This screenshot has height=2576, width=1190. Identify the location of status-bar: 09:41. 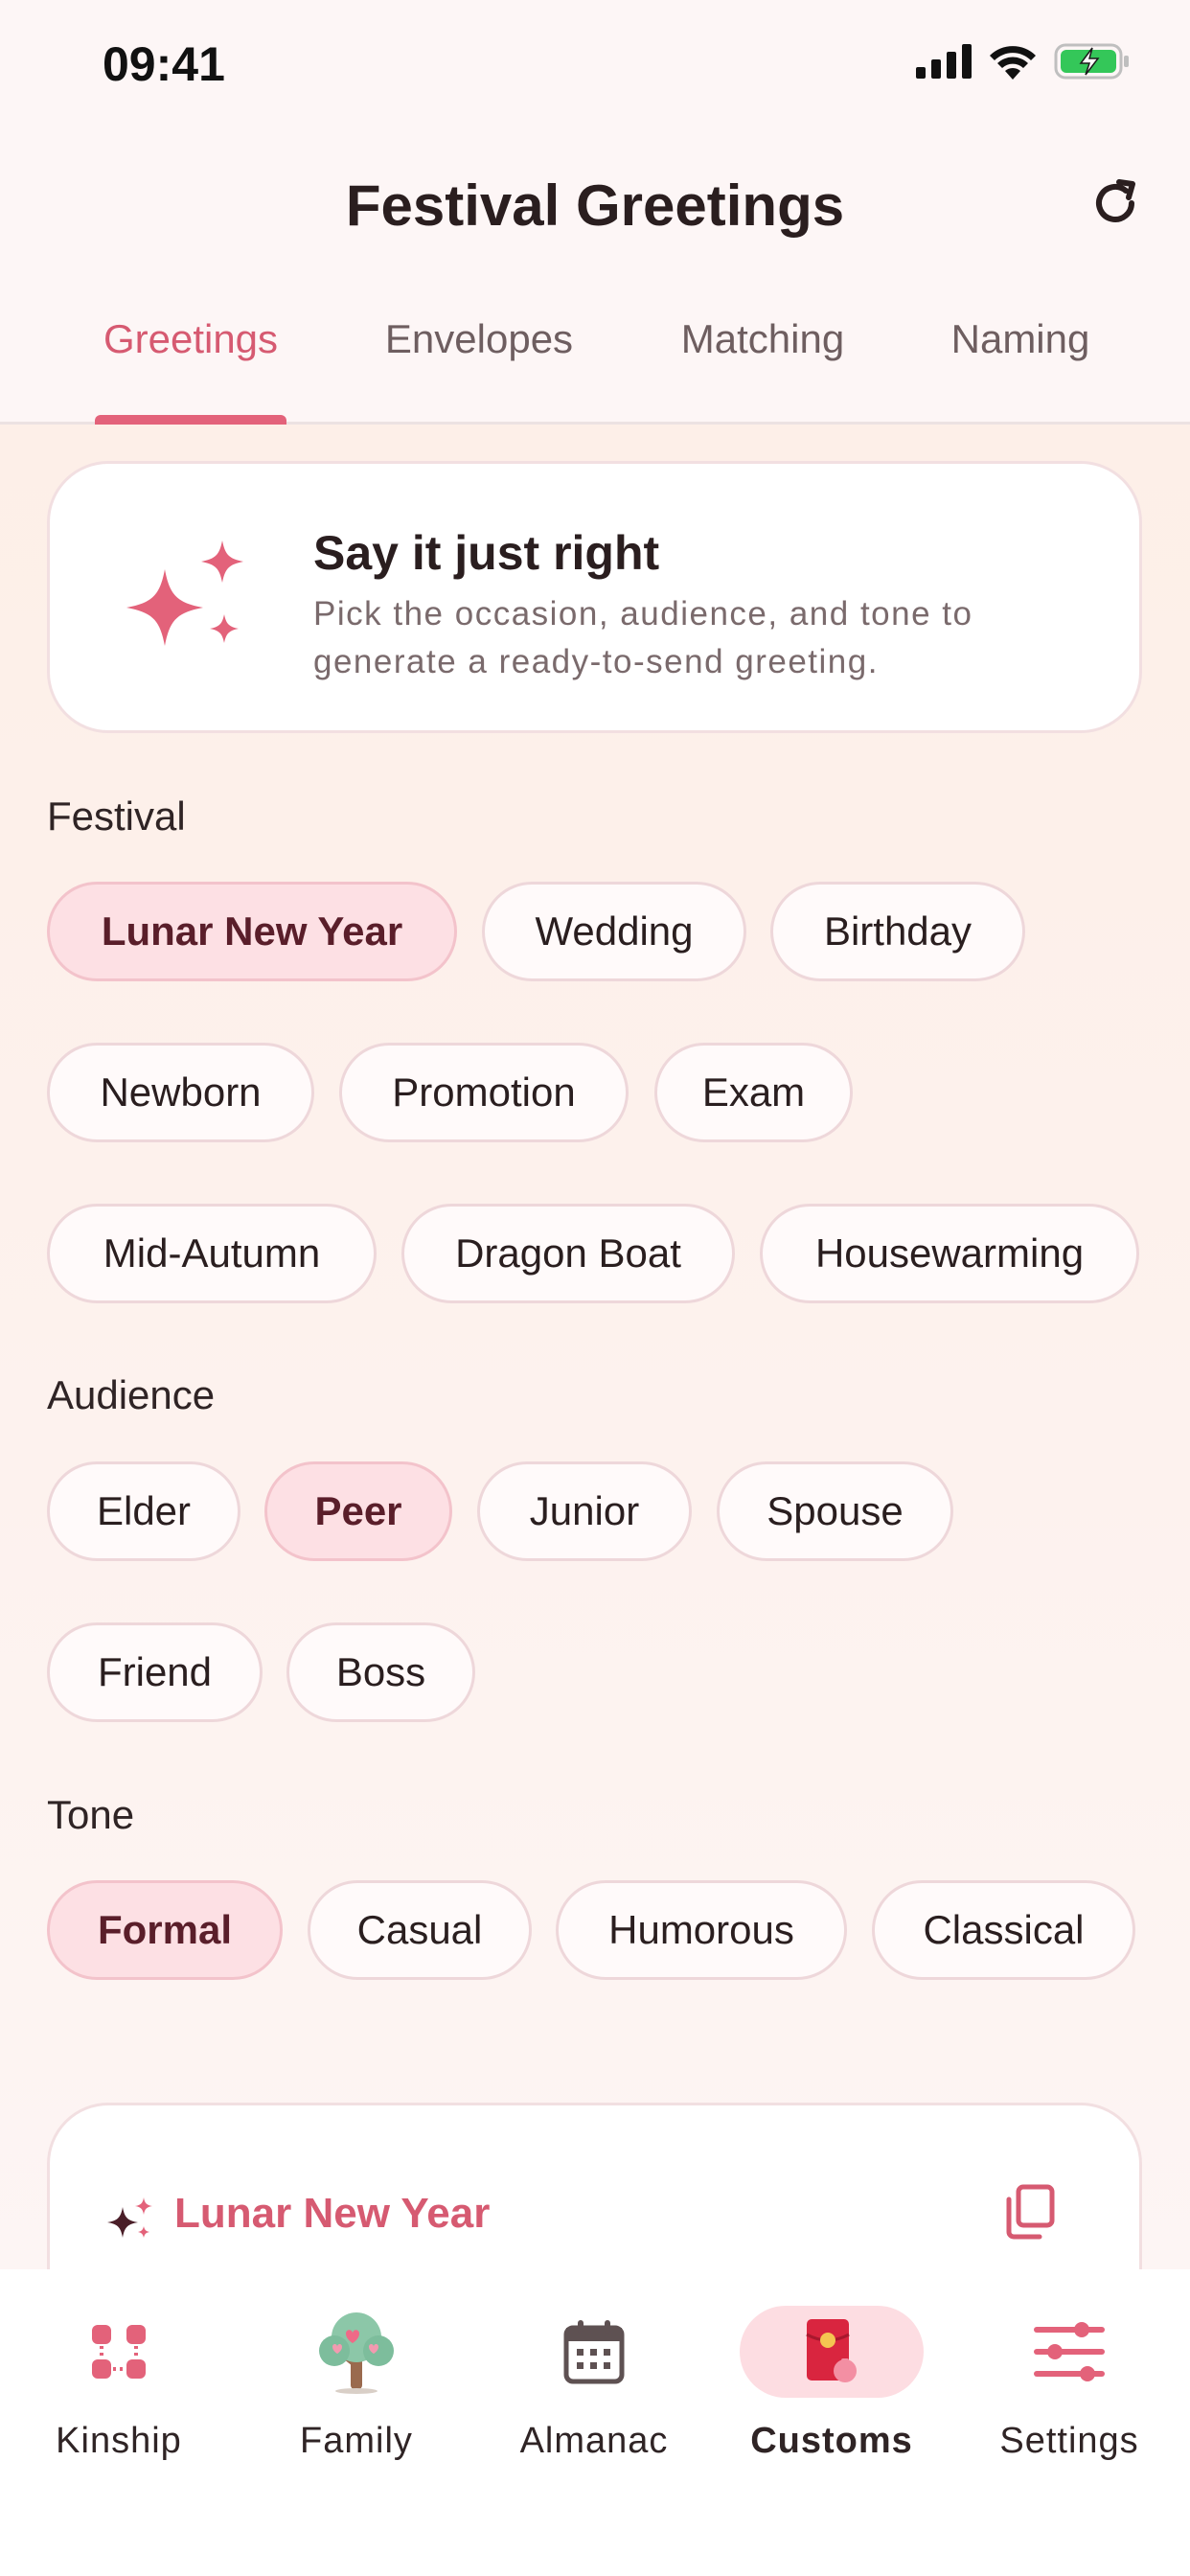
(595, 67).